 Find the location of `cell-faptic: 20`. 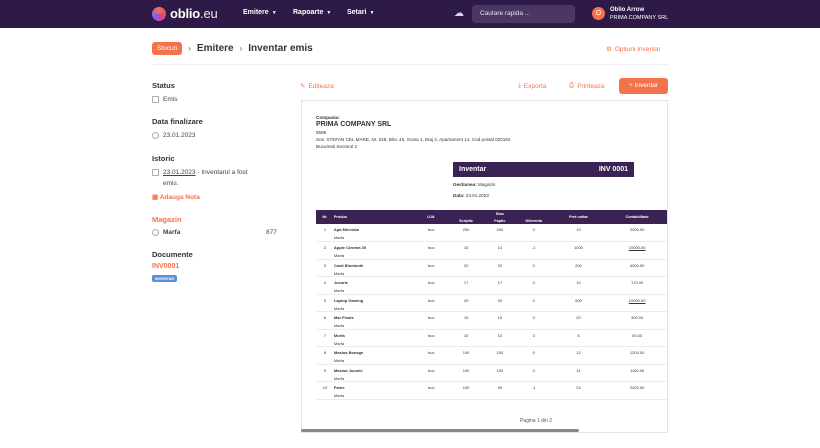

cell-faptic: 20 is located at coordinates (499, 303).